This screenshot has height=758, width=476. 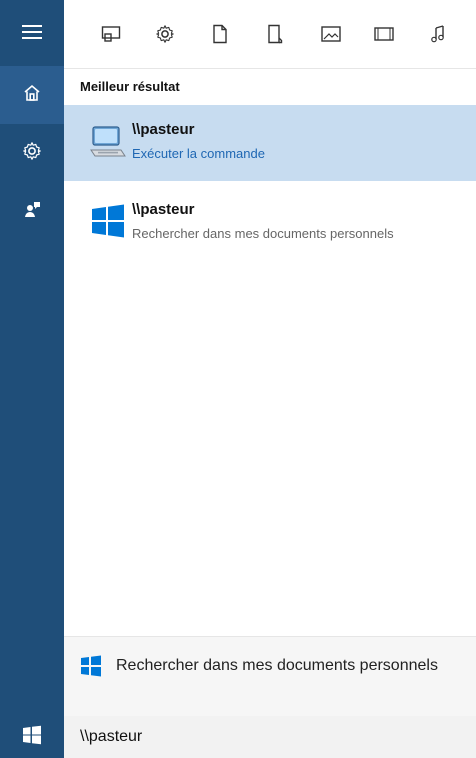 What do you see at coordinates (270, 143) in the screenshot?
I see `best-result-item: \\pasteur Exécuter la commande` at bounding box center [270, 143].